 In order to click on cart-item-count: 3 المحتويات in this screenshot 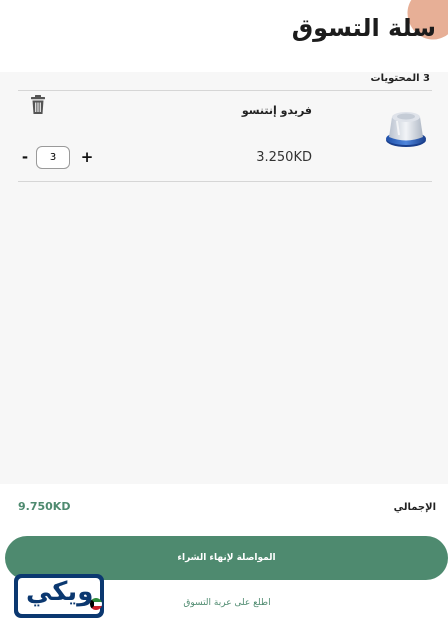, I will do `click(400, 78)`.